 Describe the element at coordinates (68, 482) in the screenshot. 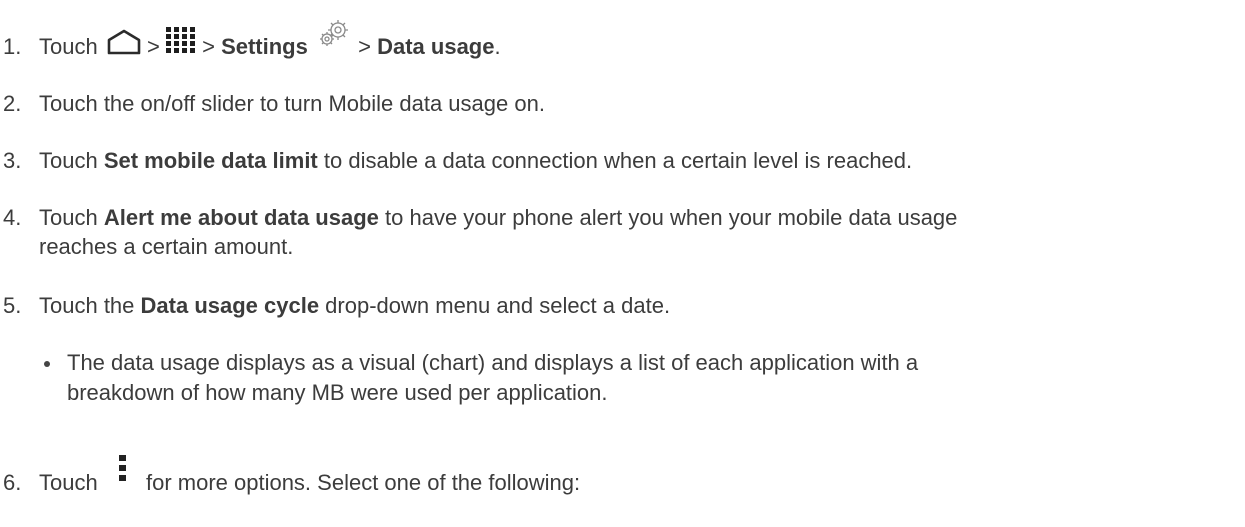

I see `step-6-pre: Touch` at that location.